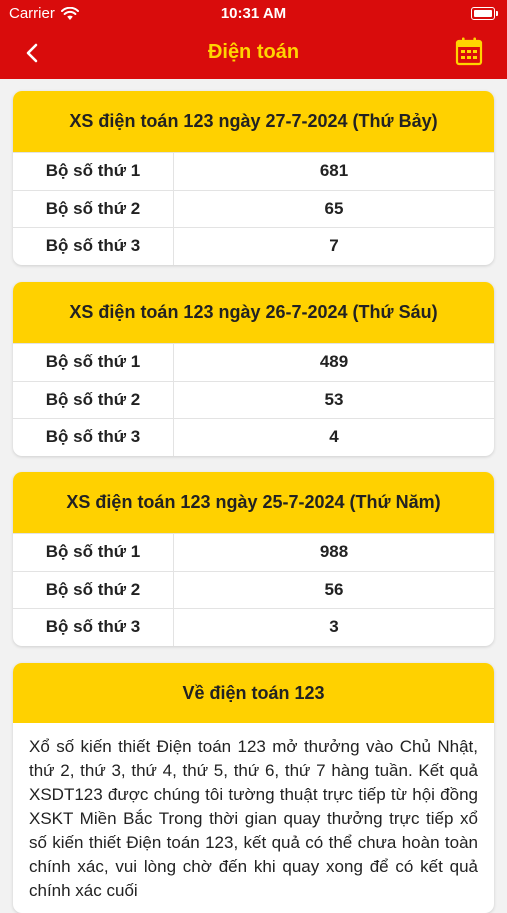  What do you see at coordinates (334, 246) in the screenshot?
I see `result-value: 7` at bounding box center [334, 246].